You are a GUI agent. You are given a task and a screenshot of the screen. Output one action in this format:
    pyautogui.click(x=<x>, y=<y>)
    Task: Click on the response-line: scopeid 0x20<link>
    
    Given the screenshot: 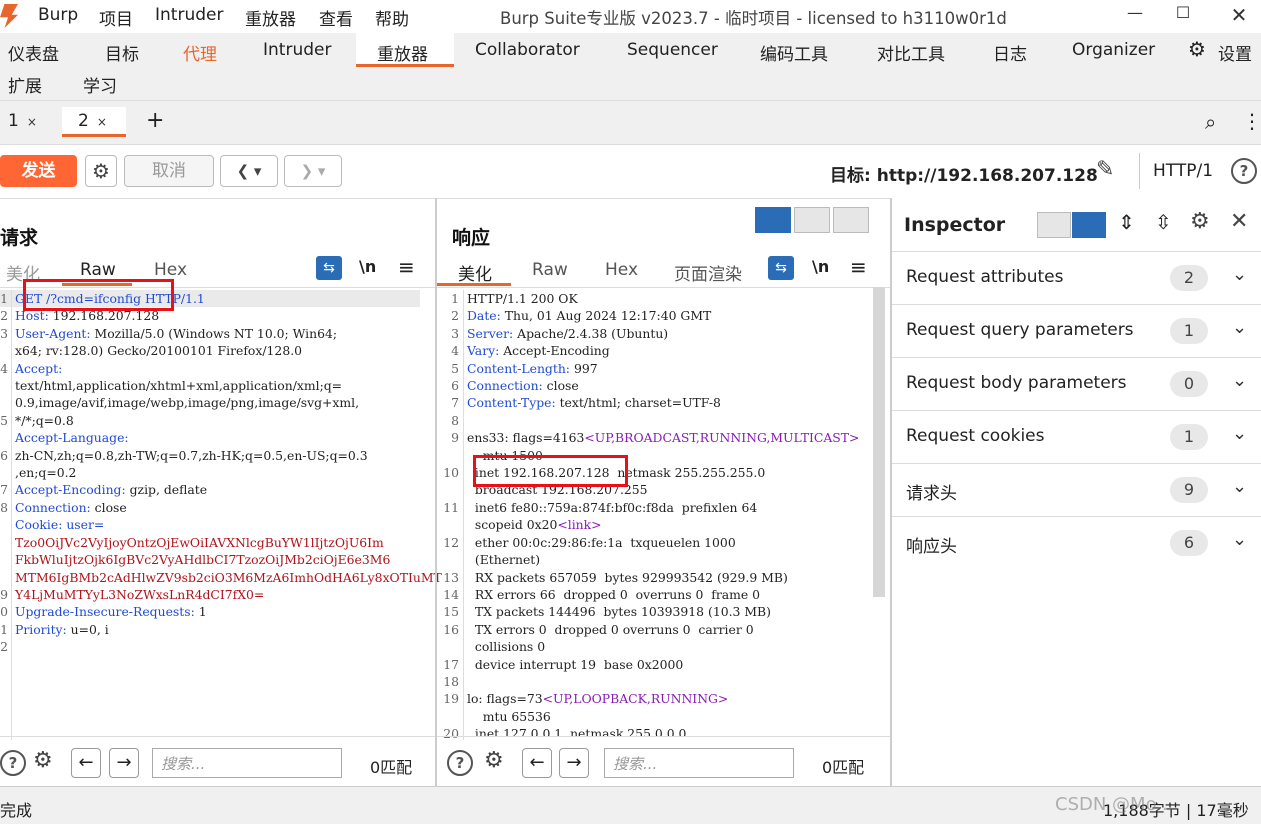 What is the action you would take?
    pyautogui.click(x=534, y=525)
    